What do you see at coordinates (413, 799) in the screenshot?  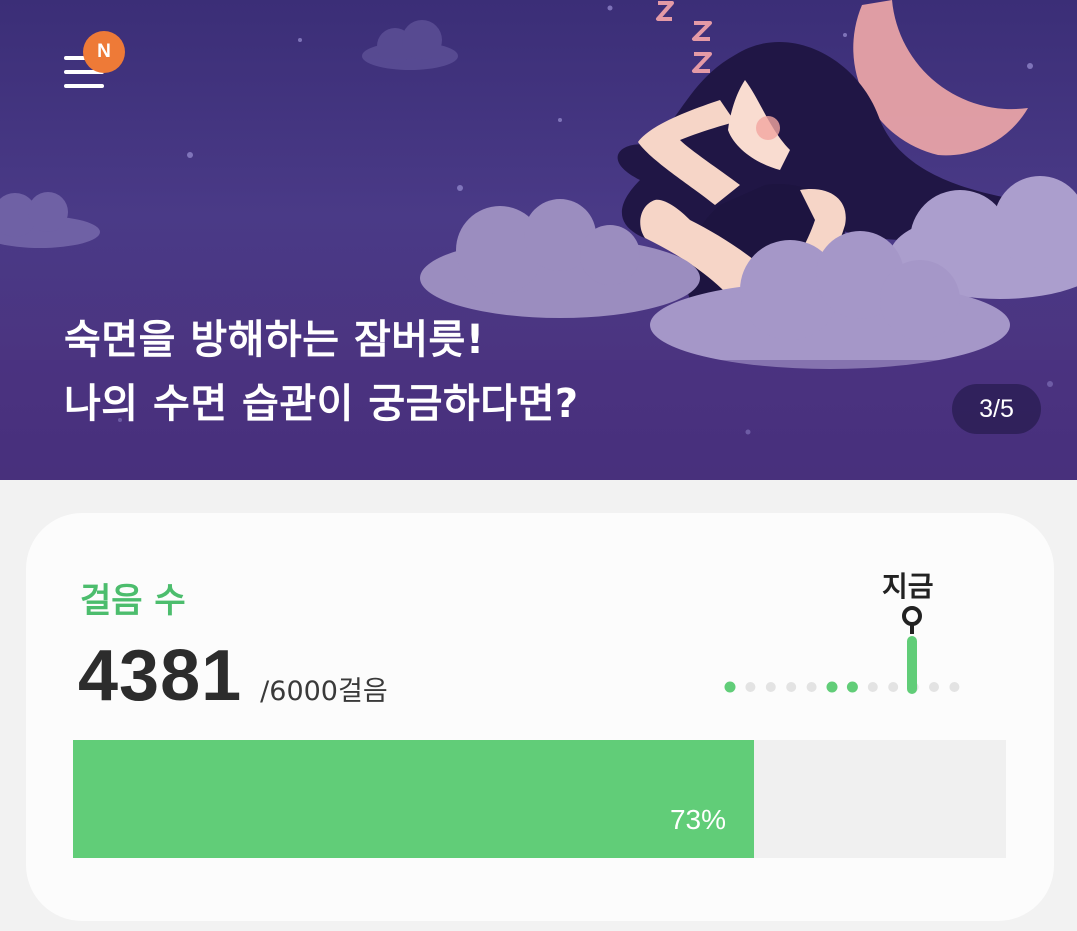 I see `steps-progress-fill: 73%` at bounding box center [413, 799].